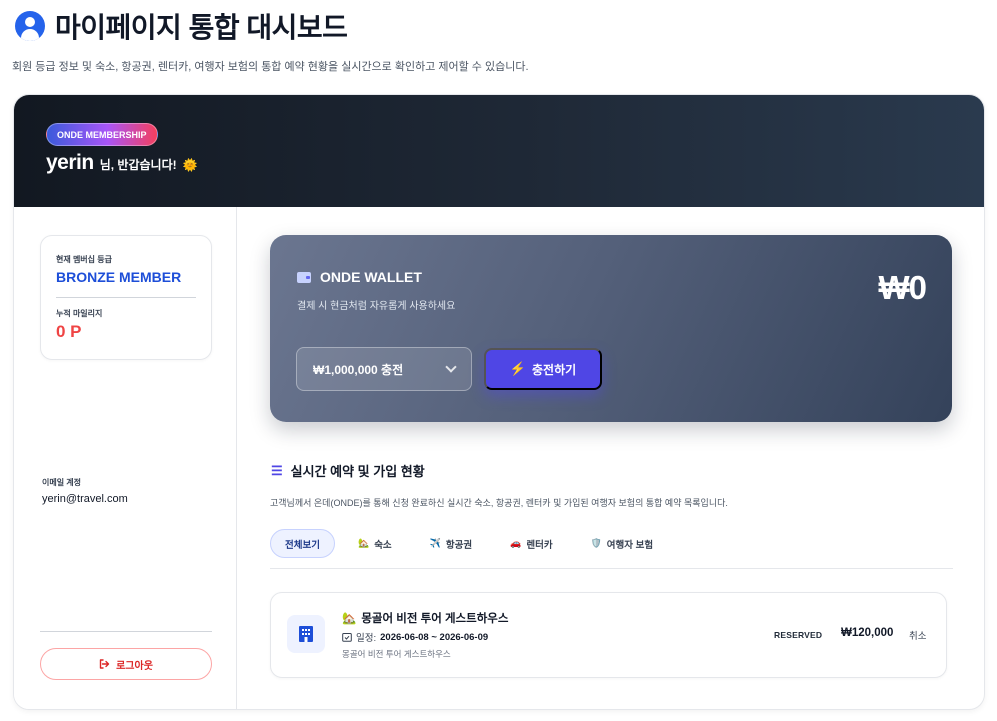 This screenshot has width=997, height=721. What do you see at coordinates (630, 545) in the screenshot?
I see `tab-label: 여행자 보험` at bounding box center [630, 545].